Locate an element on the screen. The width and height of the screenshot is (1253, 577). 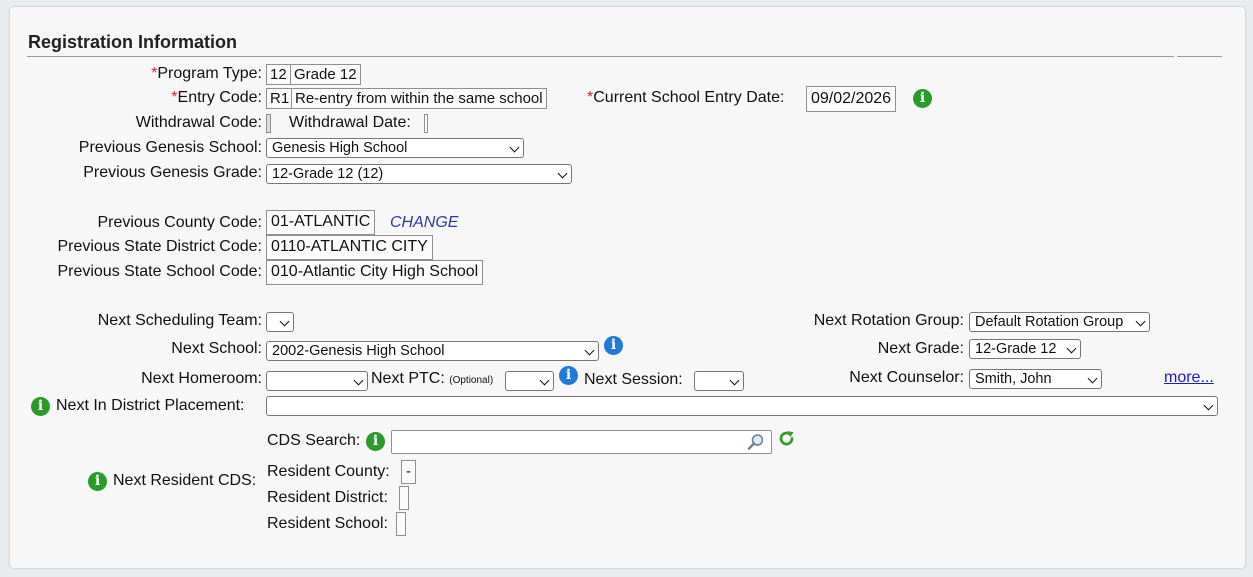
previous-genesis-school-label: Previous Genesis School: is located at coordinates (170, 147).